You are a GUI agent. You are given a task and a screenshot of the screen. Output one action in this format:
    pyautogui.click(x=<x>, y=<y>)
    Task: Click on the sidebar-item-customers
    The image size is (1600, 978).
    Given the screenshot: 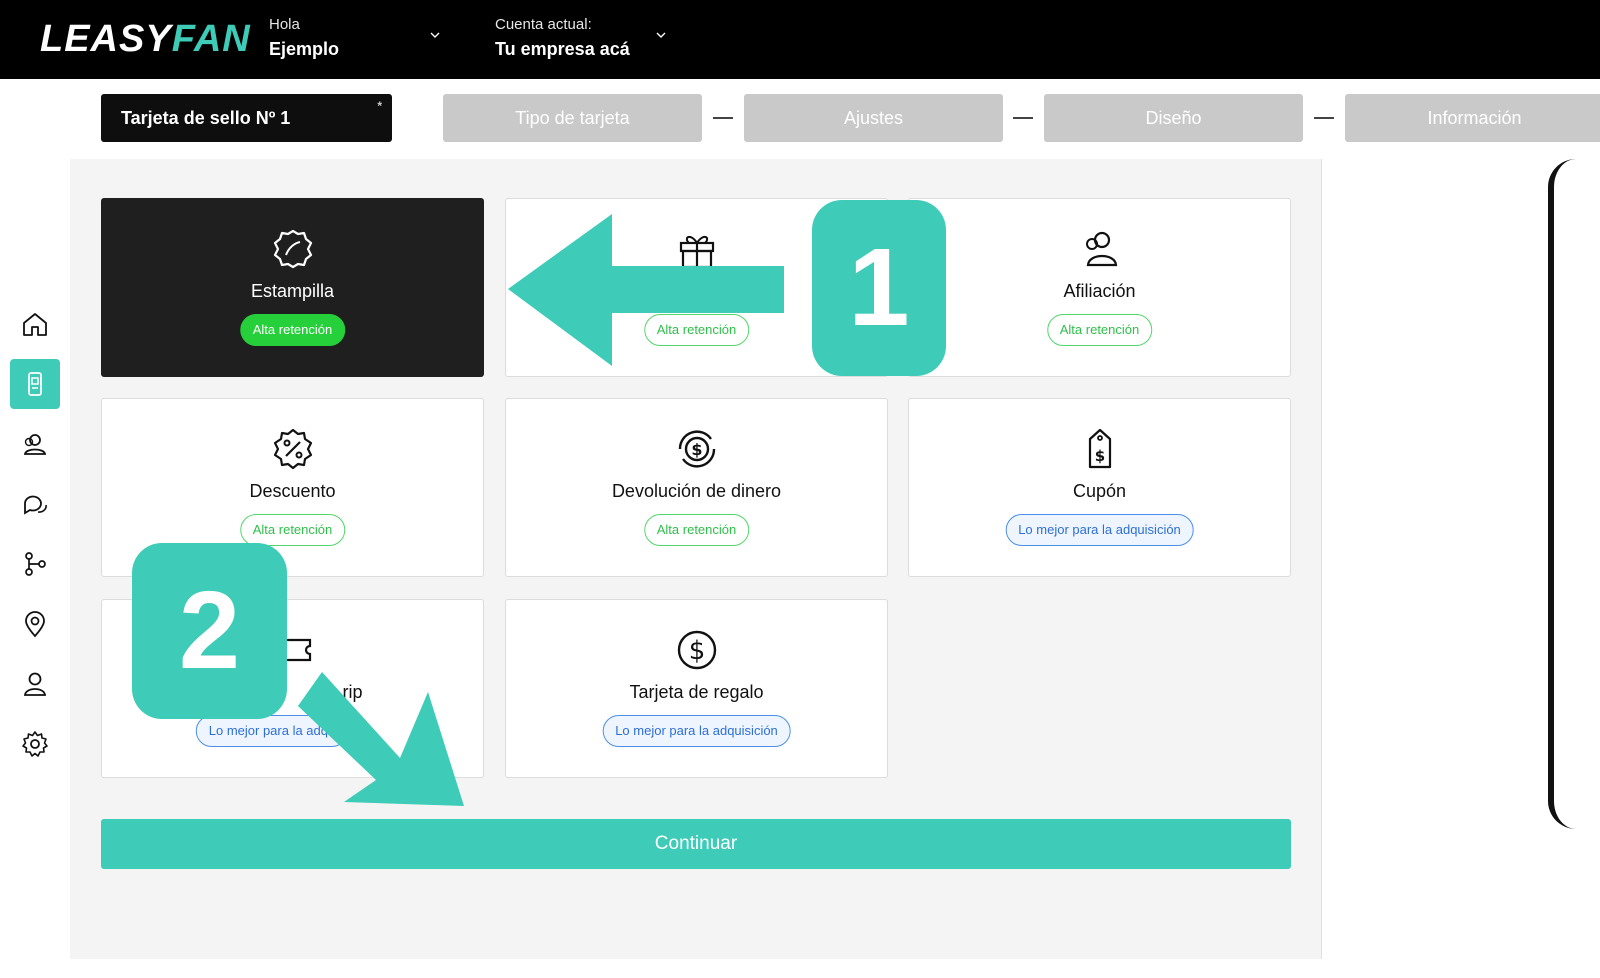 What is the action you would take?
    pyautogui.click(x=35, y=444)
    